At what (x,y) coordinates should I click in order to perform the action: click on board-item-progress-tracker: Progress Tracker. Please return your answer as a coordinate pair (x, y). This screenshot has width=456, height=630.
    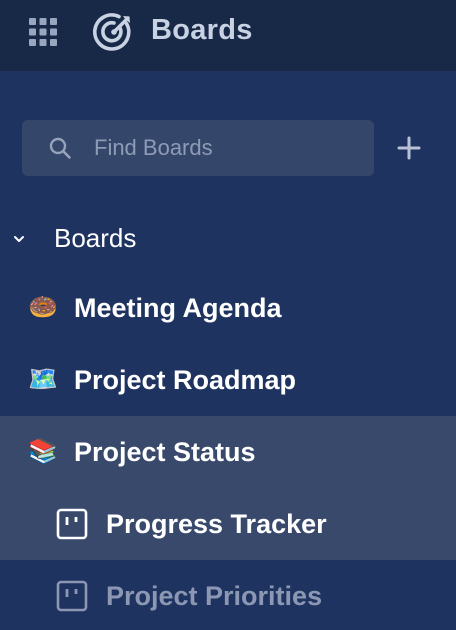
    Looking at the image, I should click on (228, 524).